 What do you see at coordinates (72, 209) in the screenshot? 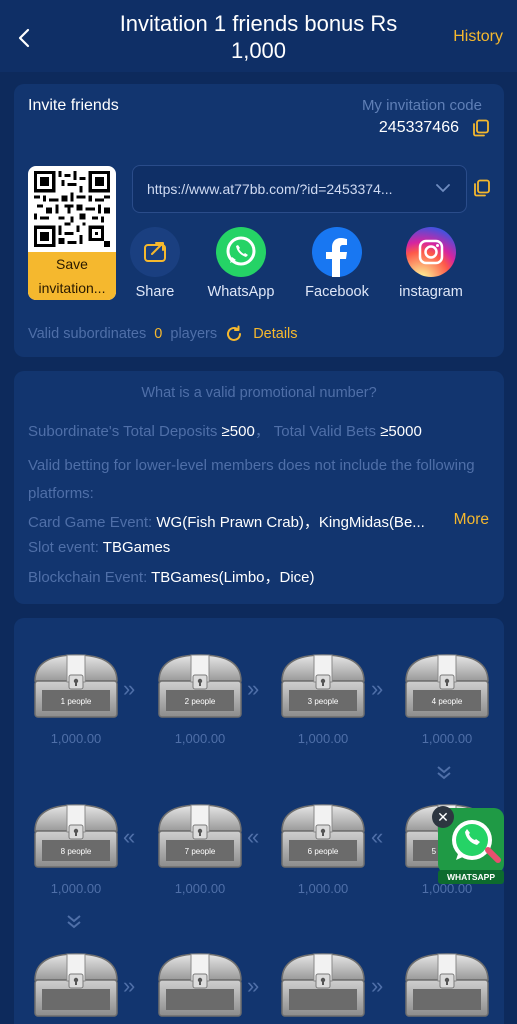
I see `qr-code-image` at bounding box center [72, 209].